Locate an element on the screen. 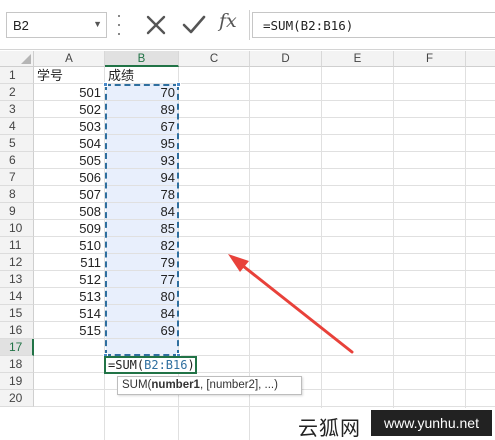  watermark-logo: 云狐网 www.yunhu.net is located at coordinates (393, 424).